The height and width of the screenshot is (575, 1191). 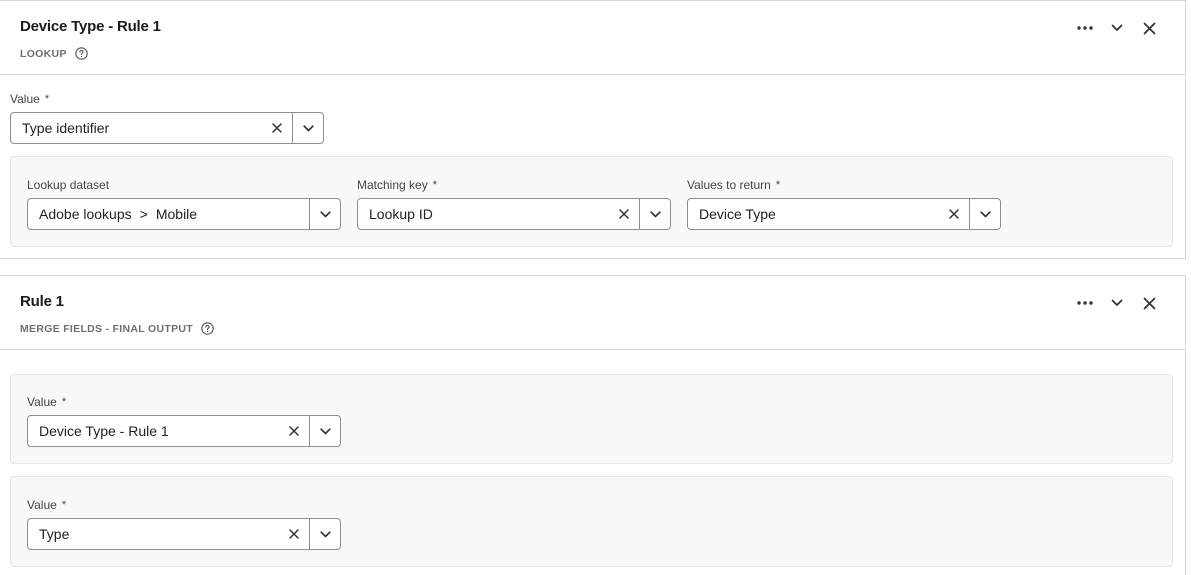 I want to click on value-combobox: Device Type - Rule 1, so click(x=184, y=431).